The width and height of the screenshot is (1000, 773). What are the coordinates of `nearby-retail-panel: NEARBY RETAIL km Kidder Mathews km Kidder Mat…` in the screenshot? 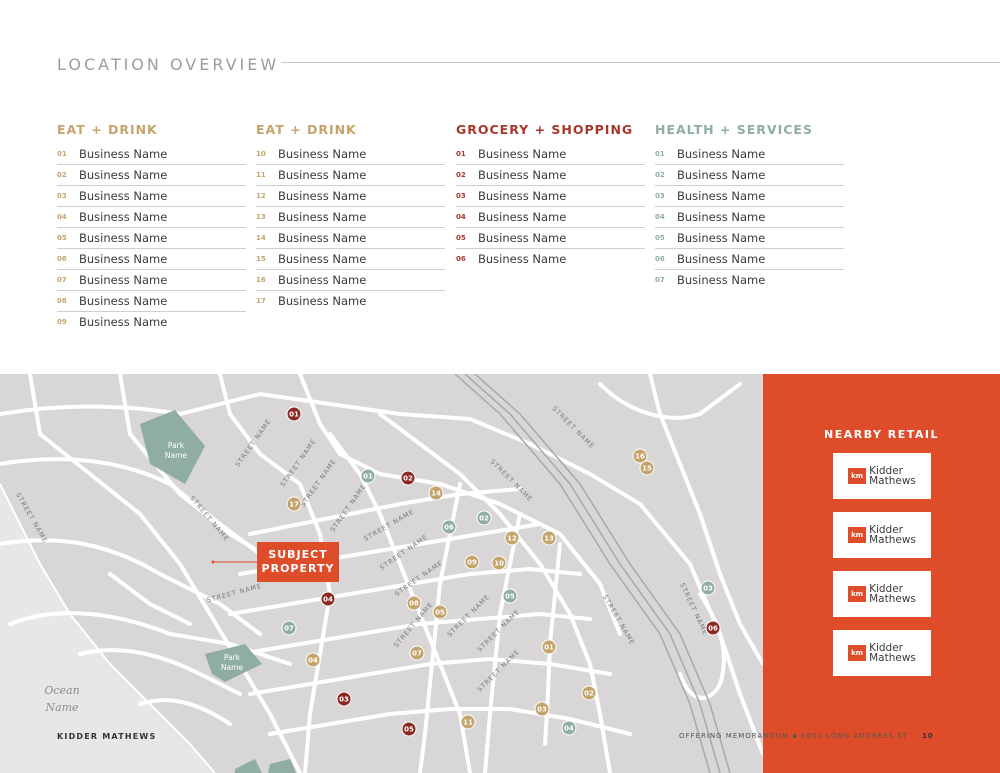 It's located at (881, 573).